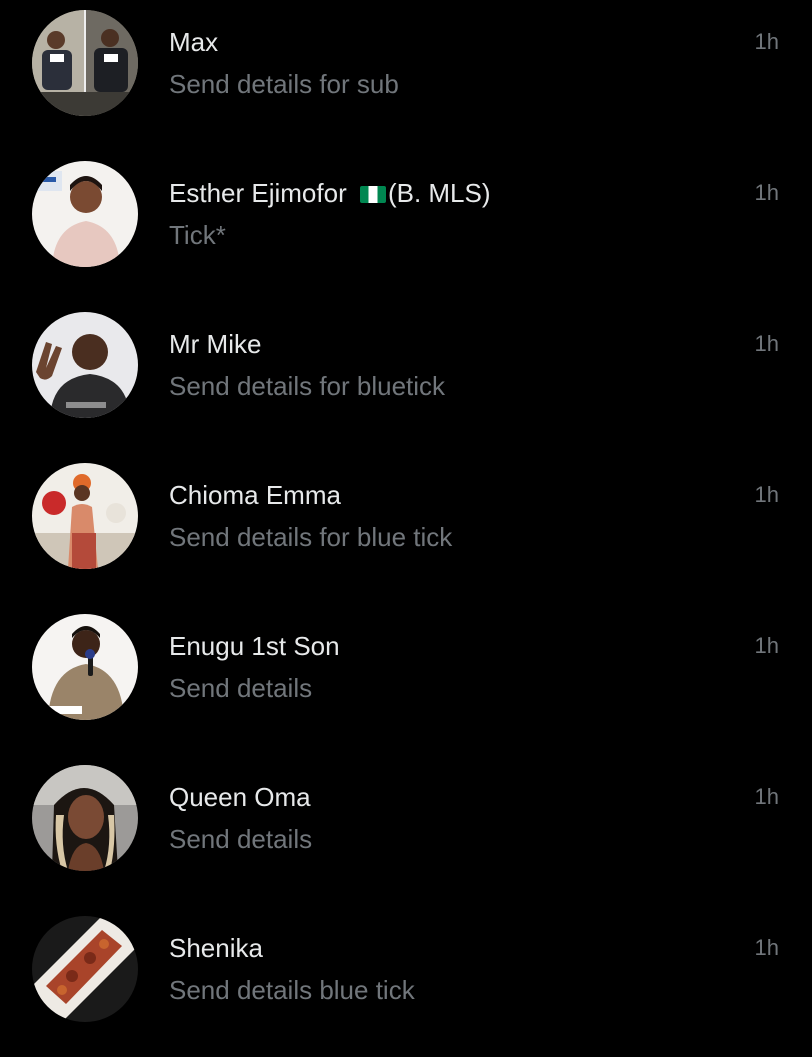 The height and width of the screenshot is (1057, 812). What do you see at coordinates (284, 84) in the screenshot?
I see `conversation-preview: Send details for sub` at bounding box center [284, 84].